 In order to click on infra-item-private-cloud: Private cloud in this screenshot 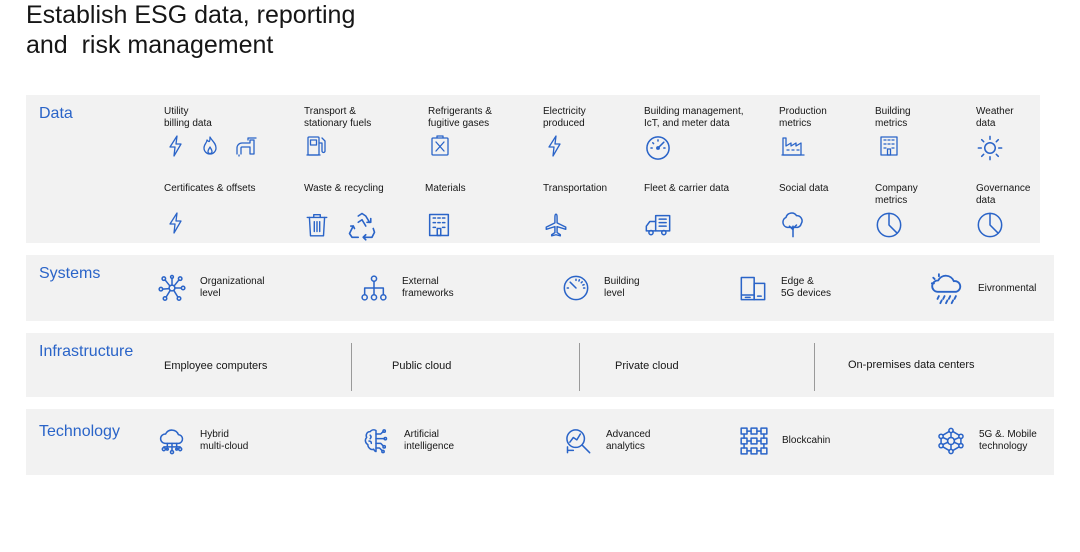, I will do `click(647, 366)`.